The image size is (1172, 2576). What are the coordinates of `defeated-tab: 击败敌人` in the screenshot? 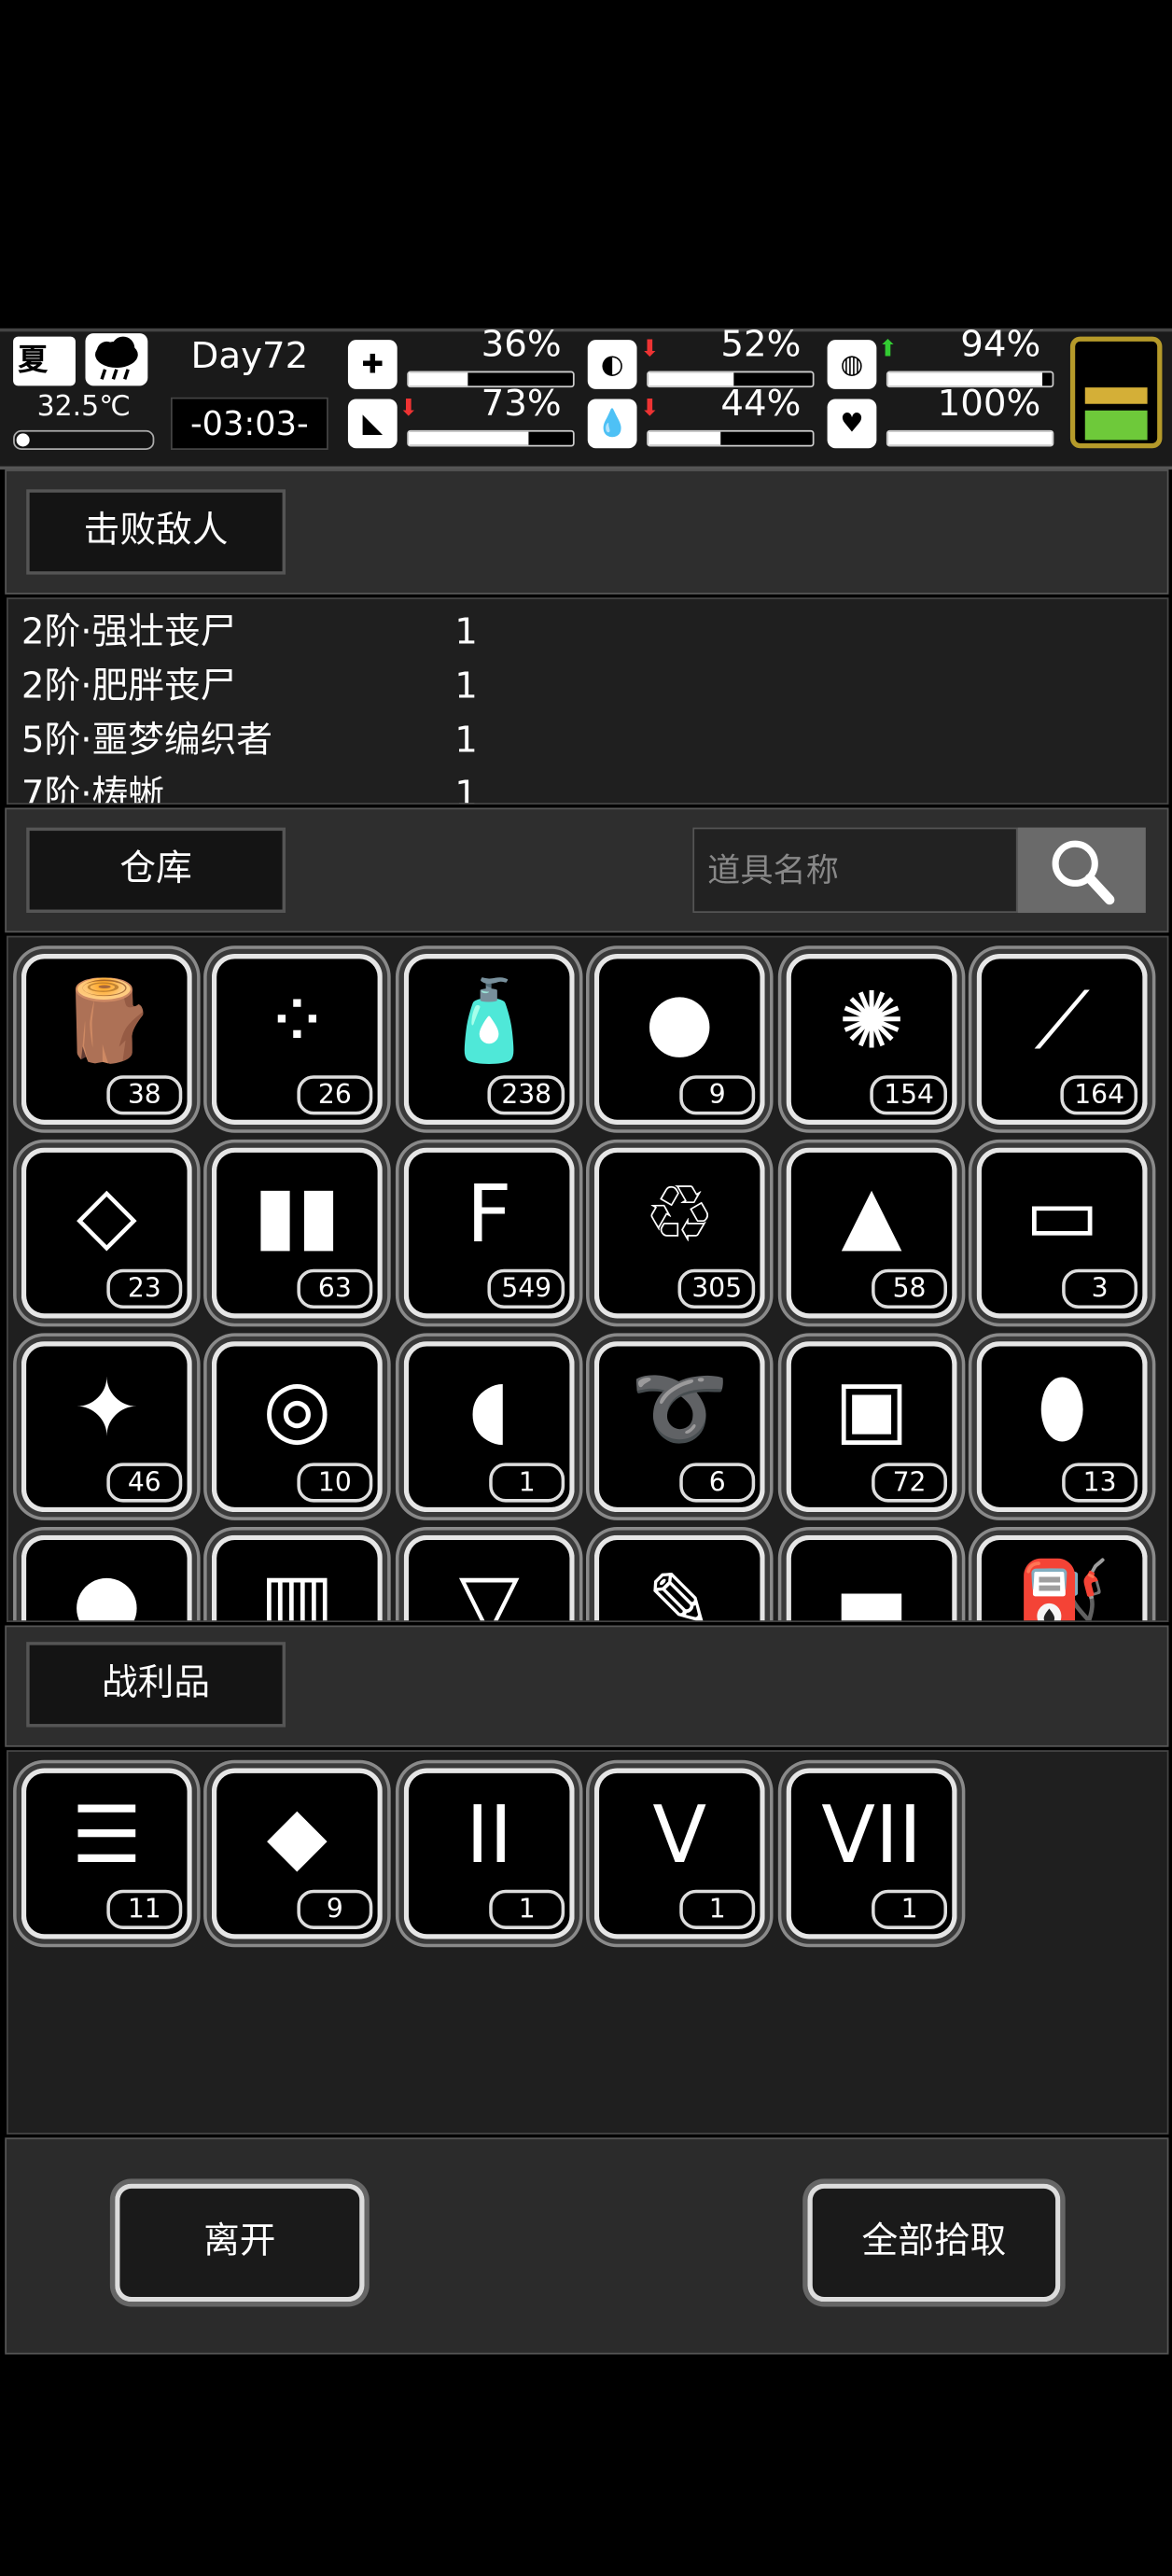 It's located at (156, 532).